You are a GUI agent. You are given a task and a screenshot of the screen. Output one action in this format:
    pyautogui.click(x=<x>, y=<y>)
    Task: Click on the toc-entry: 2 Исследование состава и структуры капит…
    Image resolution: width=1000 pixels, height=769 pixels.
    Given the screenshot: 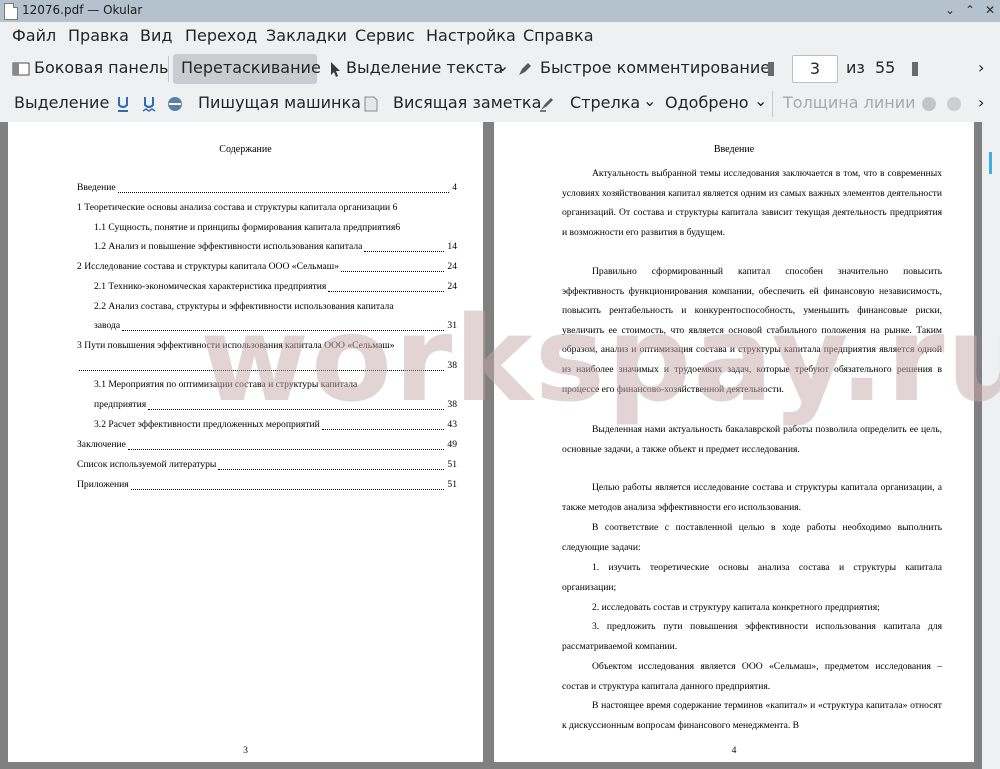 What is the action you would take?
    pyautogui.click(x=208, y=266)
    